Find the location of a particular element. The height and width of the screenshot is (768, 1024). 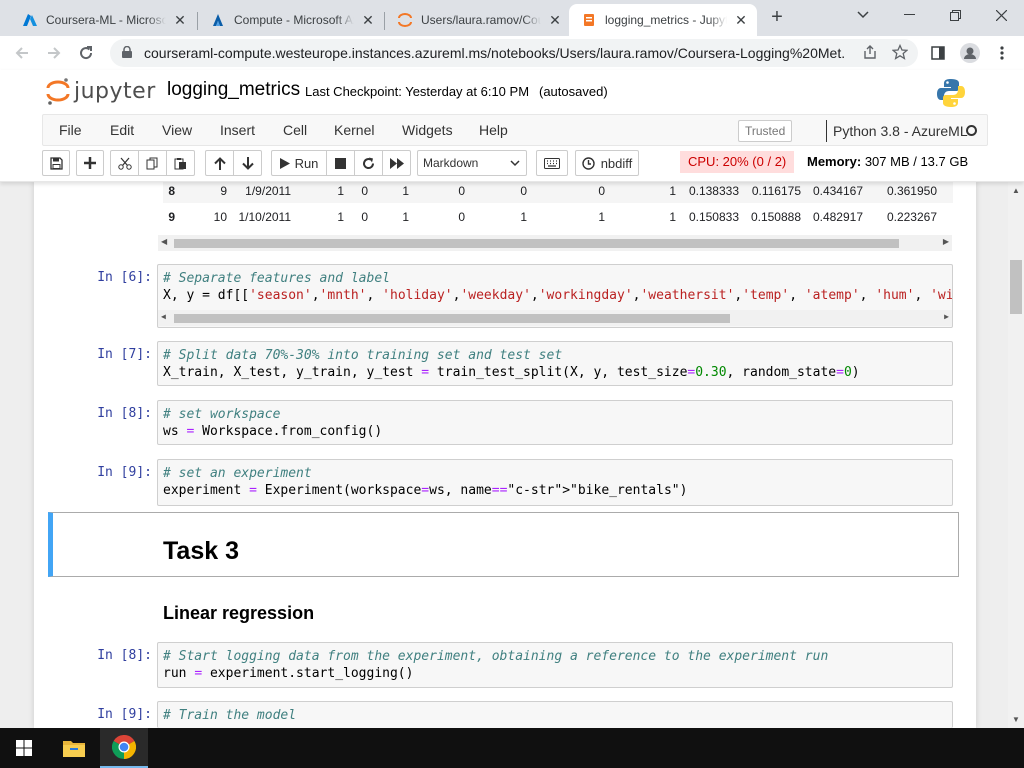

windows-start-icon is located at coordinates (24, 748).